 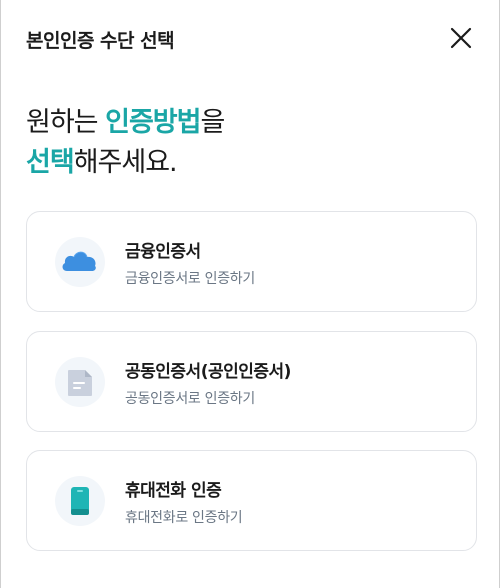 I want to click on instruction-heading: 원하는 인증방법을 선택해주세요., so click(x=125, y=143).